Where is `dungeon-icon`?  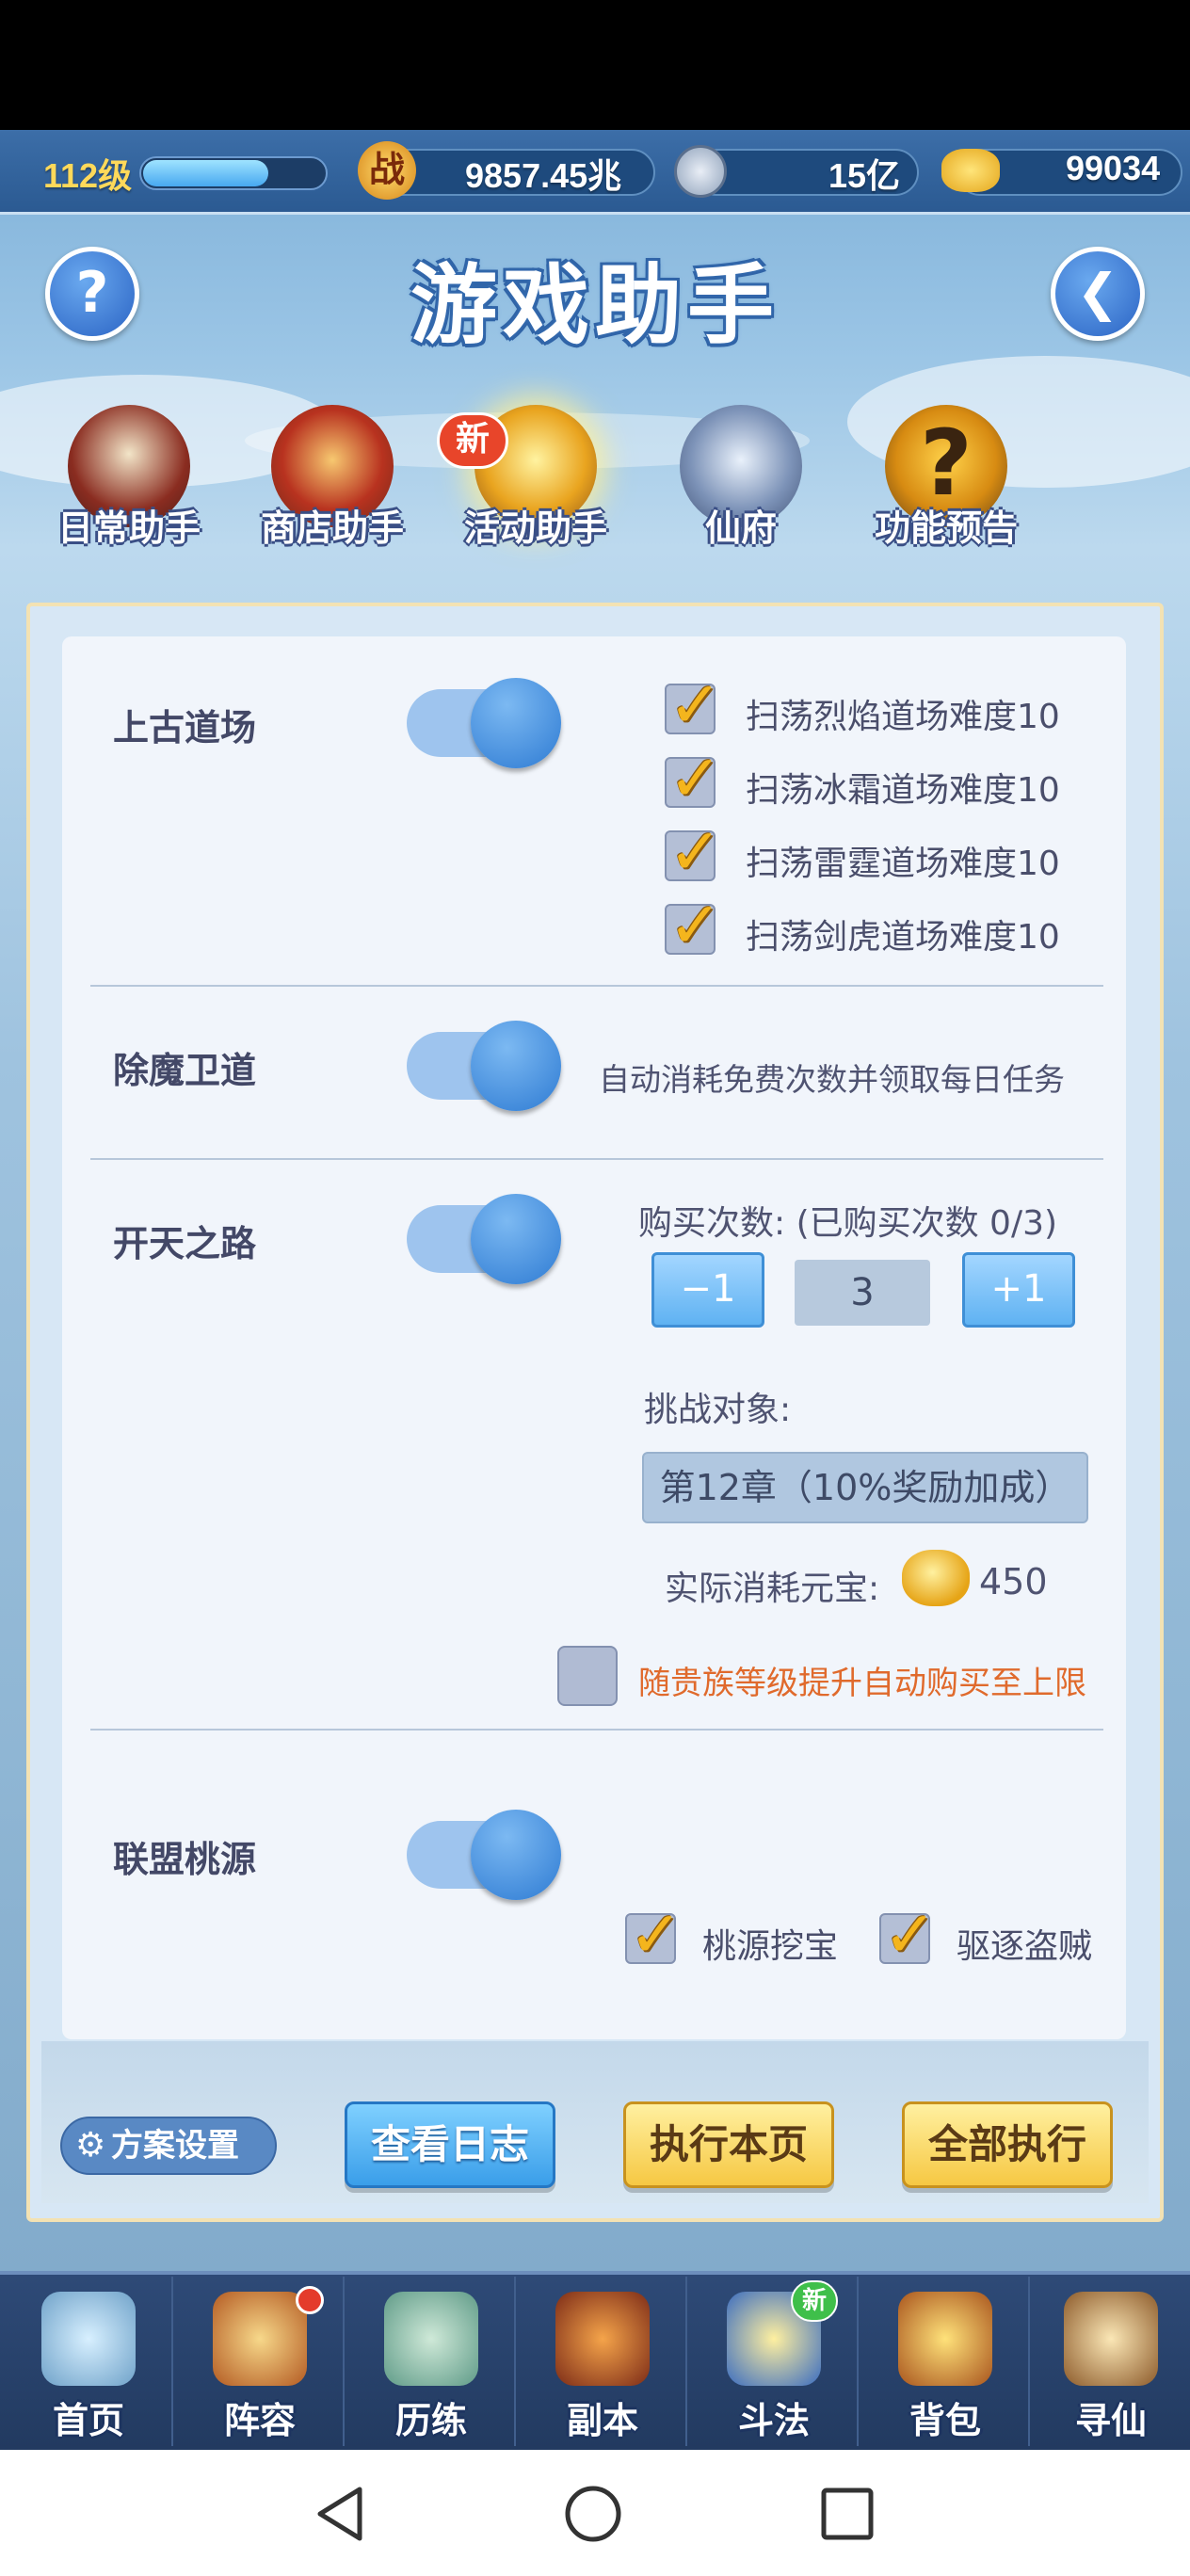
dungeon-icon is located at coordinates (602, 2339).